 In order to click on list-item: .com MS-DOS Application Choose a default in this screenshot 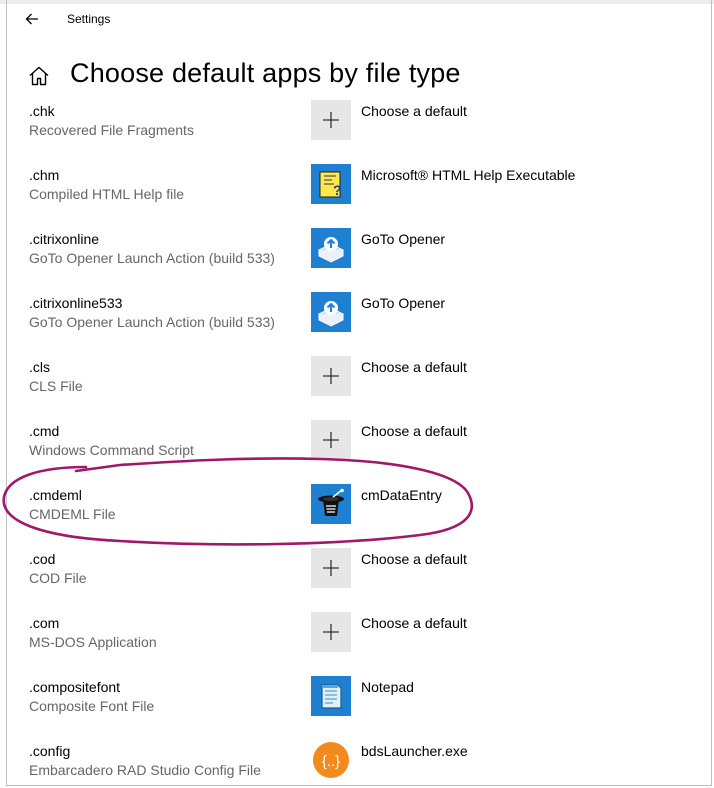, I will do `click(357, 641)`.